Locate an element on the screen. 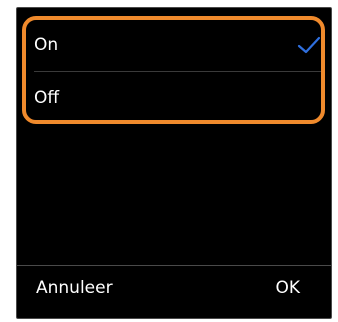  checkmark-icon is located at coordinates (309, 45).